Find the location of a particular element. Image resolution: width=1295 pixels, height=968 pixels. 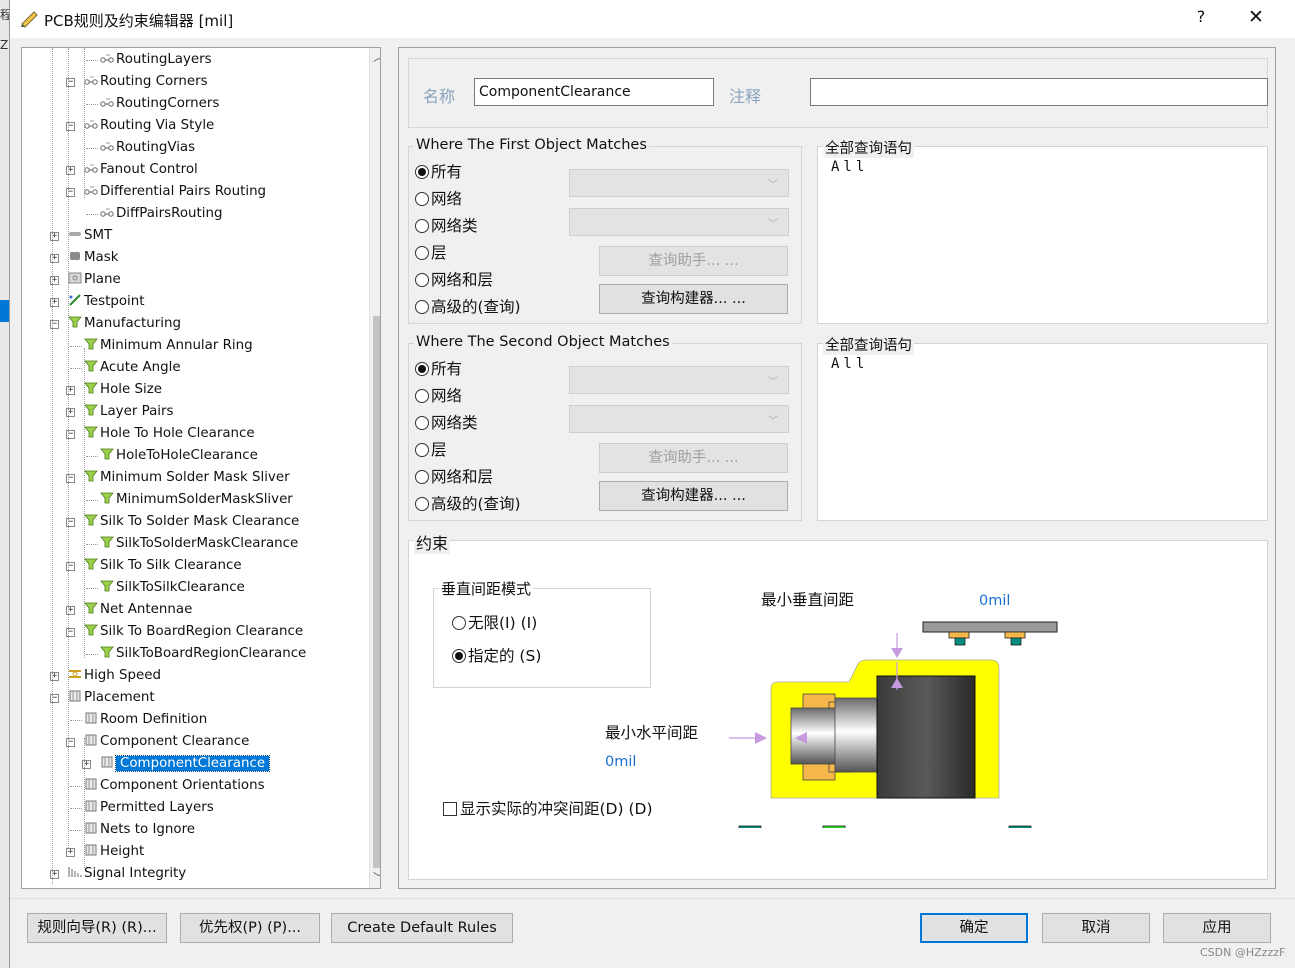

min-horizontal-value: 0mil is located at coordinates (620, 762).